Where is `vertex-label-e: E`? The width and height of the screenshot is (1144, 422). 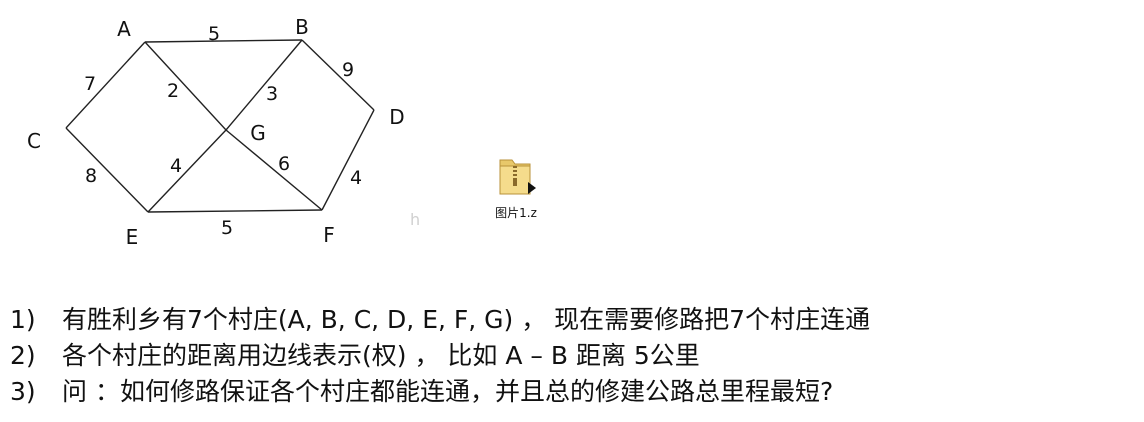
vertex-label-e: E is located at coordinates (132, 237).